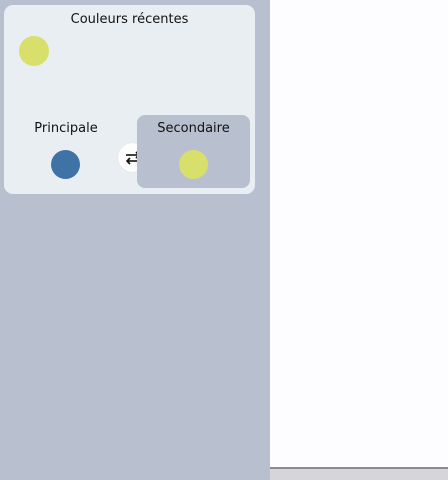  I want to click on recent-color-swatch, so click(34, 51).